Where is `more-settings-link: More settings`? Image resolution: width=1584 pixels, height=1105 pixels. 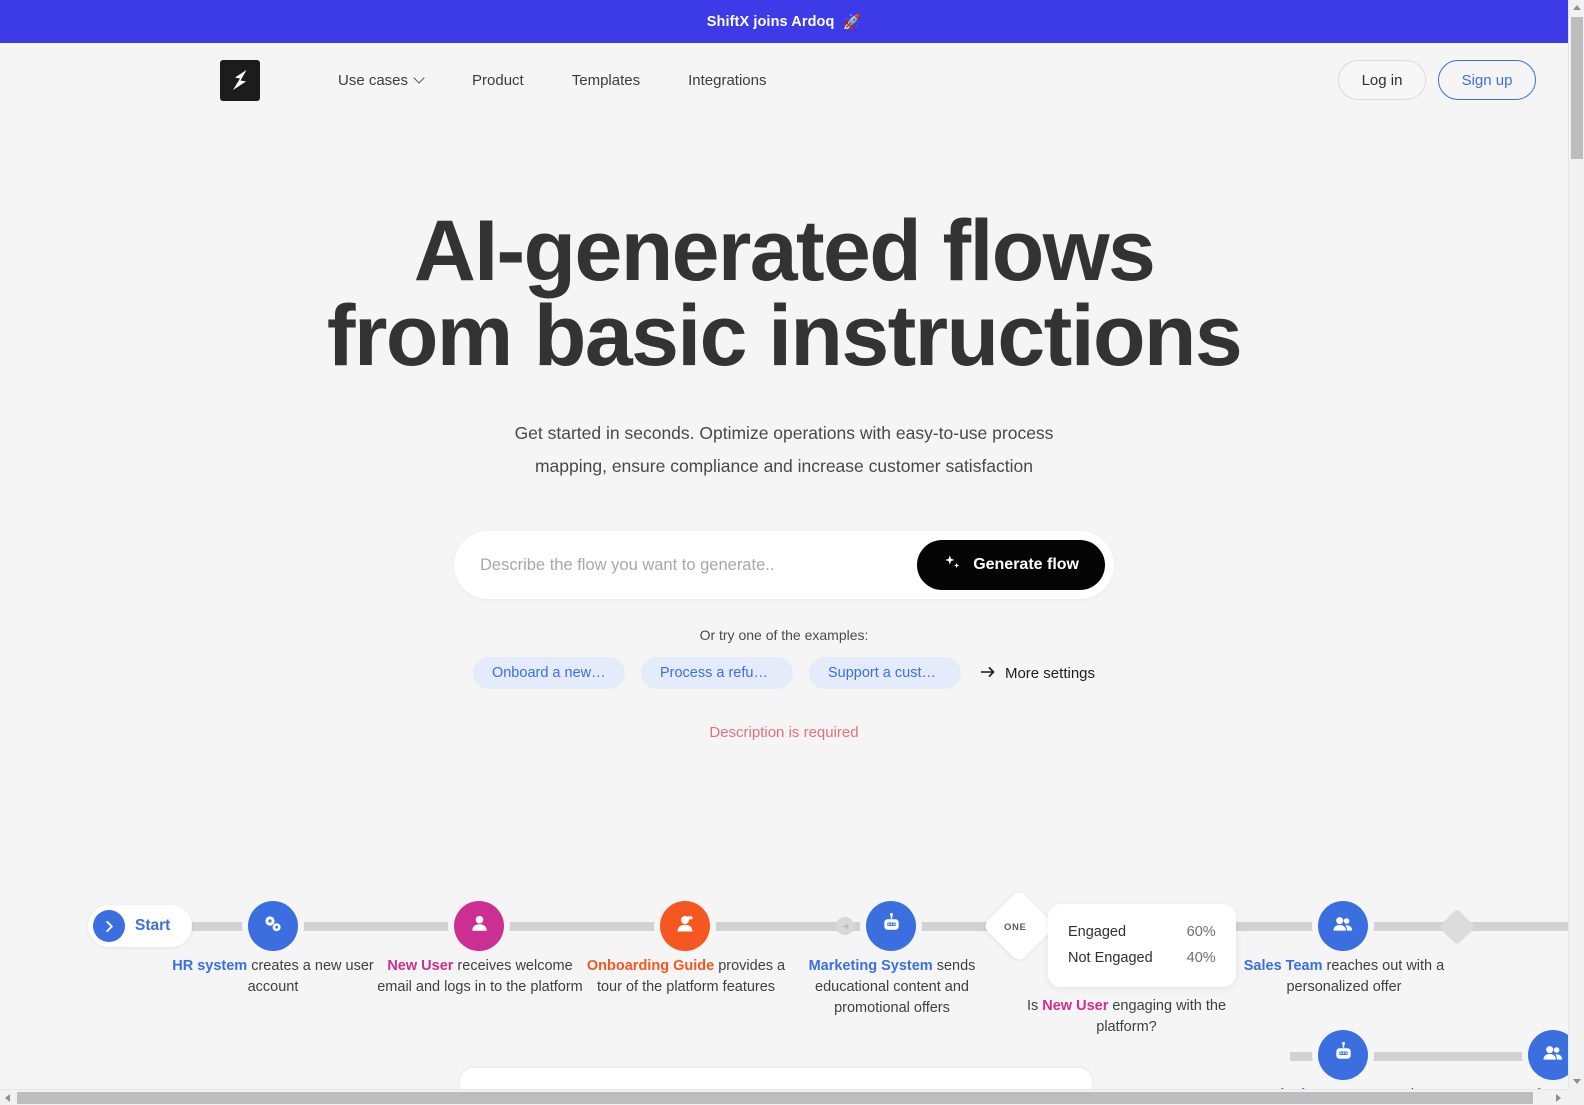
more-settings-link: More settings is located at coordinates (1038, 673).